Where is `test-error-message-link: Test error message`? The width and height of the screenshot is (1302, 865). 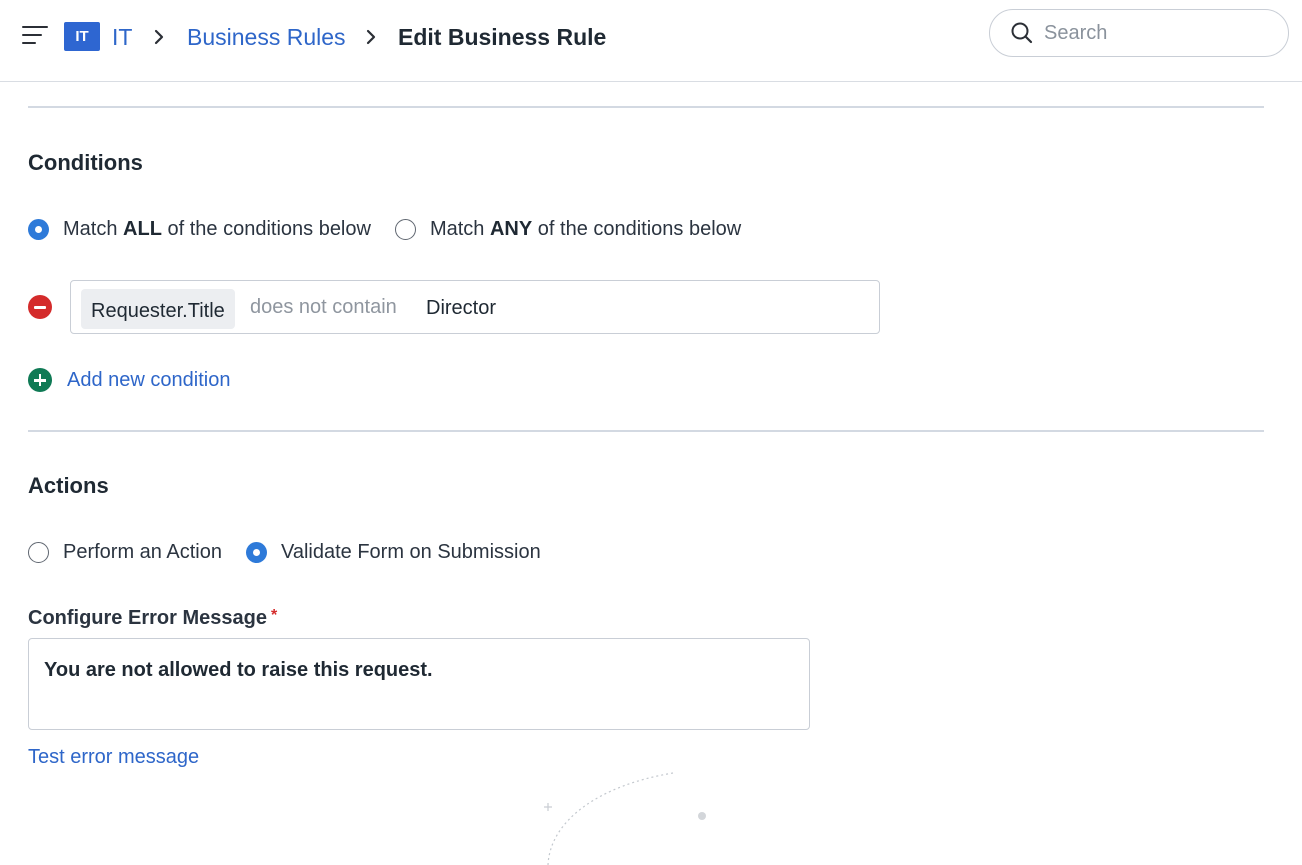
test-error-message-link: Test error message is located at coordinates (113, 757).